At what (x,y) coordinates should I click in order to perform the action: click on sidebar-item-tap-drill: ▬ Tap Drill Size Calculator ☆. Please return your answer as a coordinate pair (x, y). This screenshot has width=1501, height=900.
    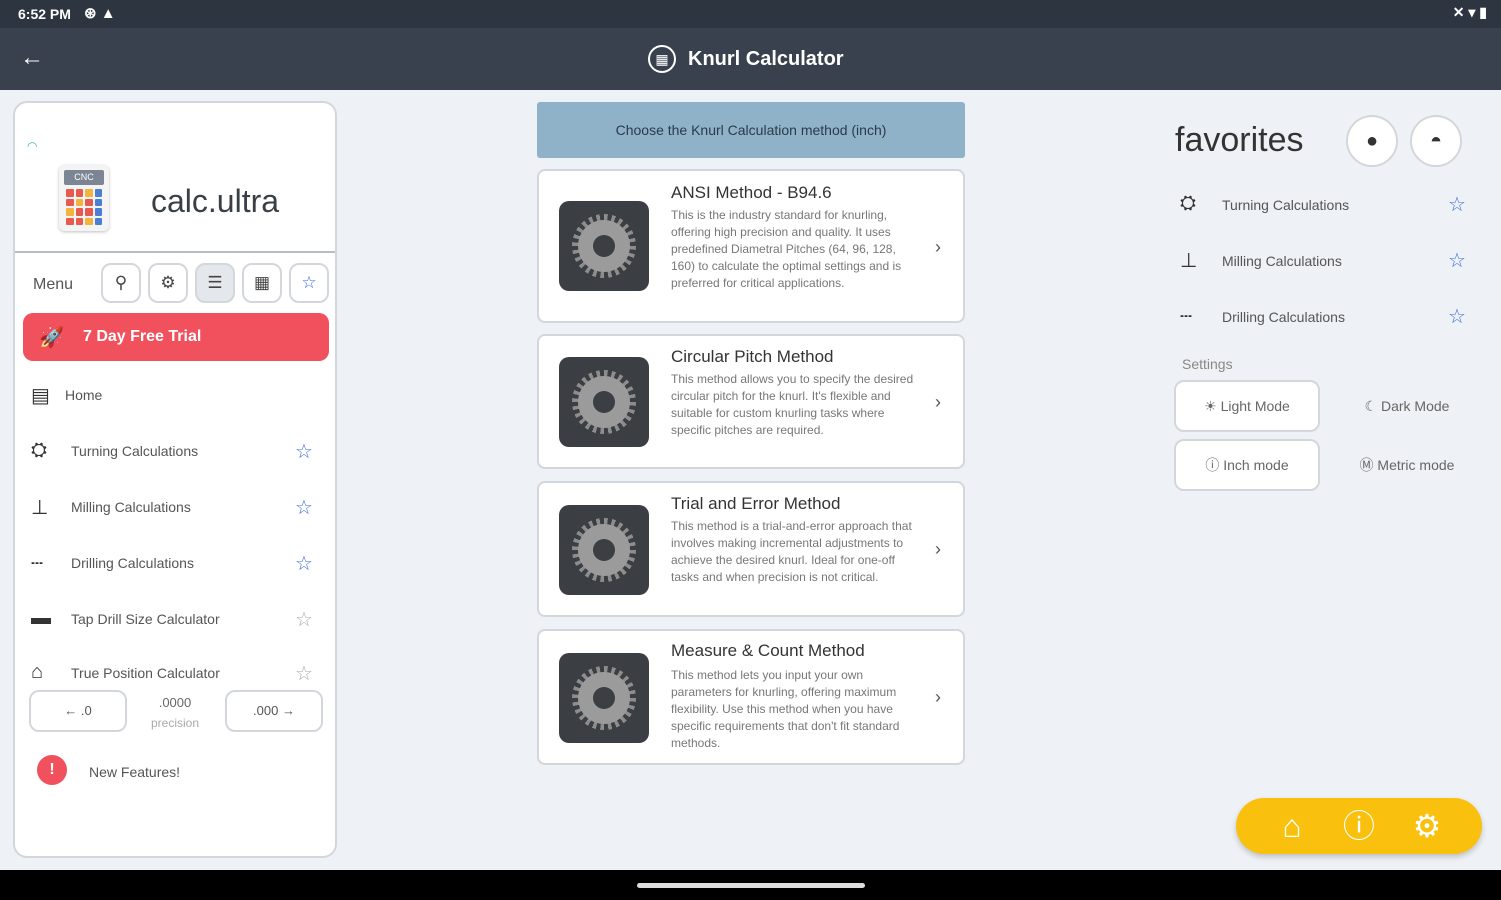
    Looking at the image, I should click on (175, 619).